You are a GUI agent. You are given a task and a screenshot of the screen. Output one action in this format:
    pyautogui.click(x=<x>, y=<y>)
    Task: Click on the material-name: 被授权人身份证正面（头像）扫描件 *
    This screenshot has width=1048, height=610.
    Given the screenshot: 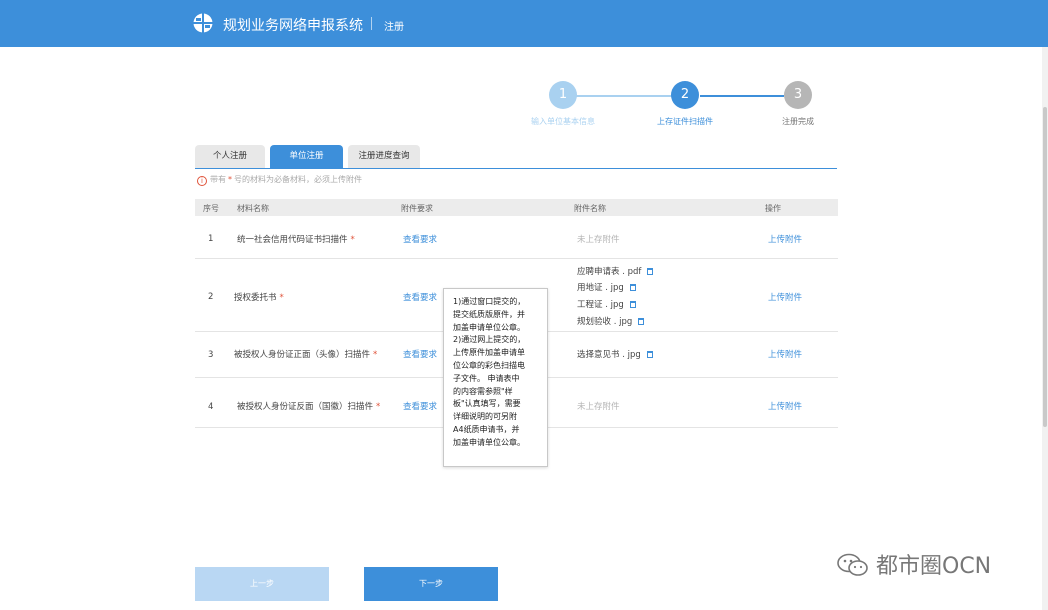 What is the action you would take?
    pyautogui.click(x=305, y=354)
    